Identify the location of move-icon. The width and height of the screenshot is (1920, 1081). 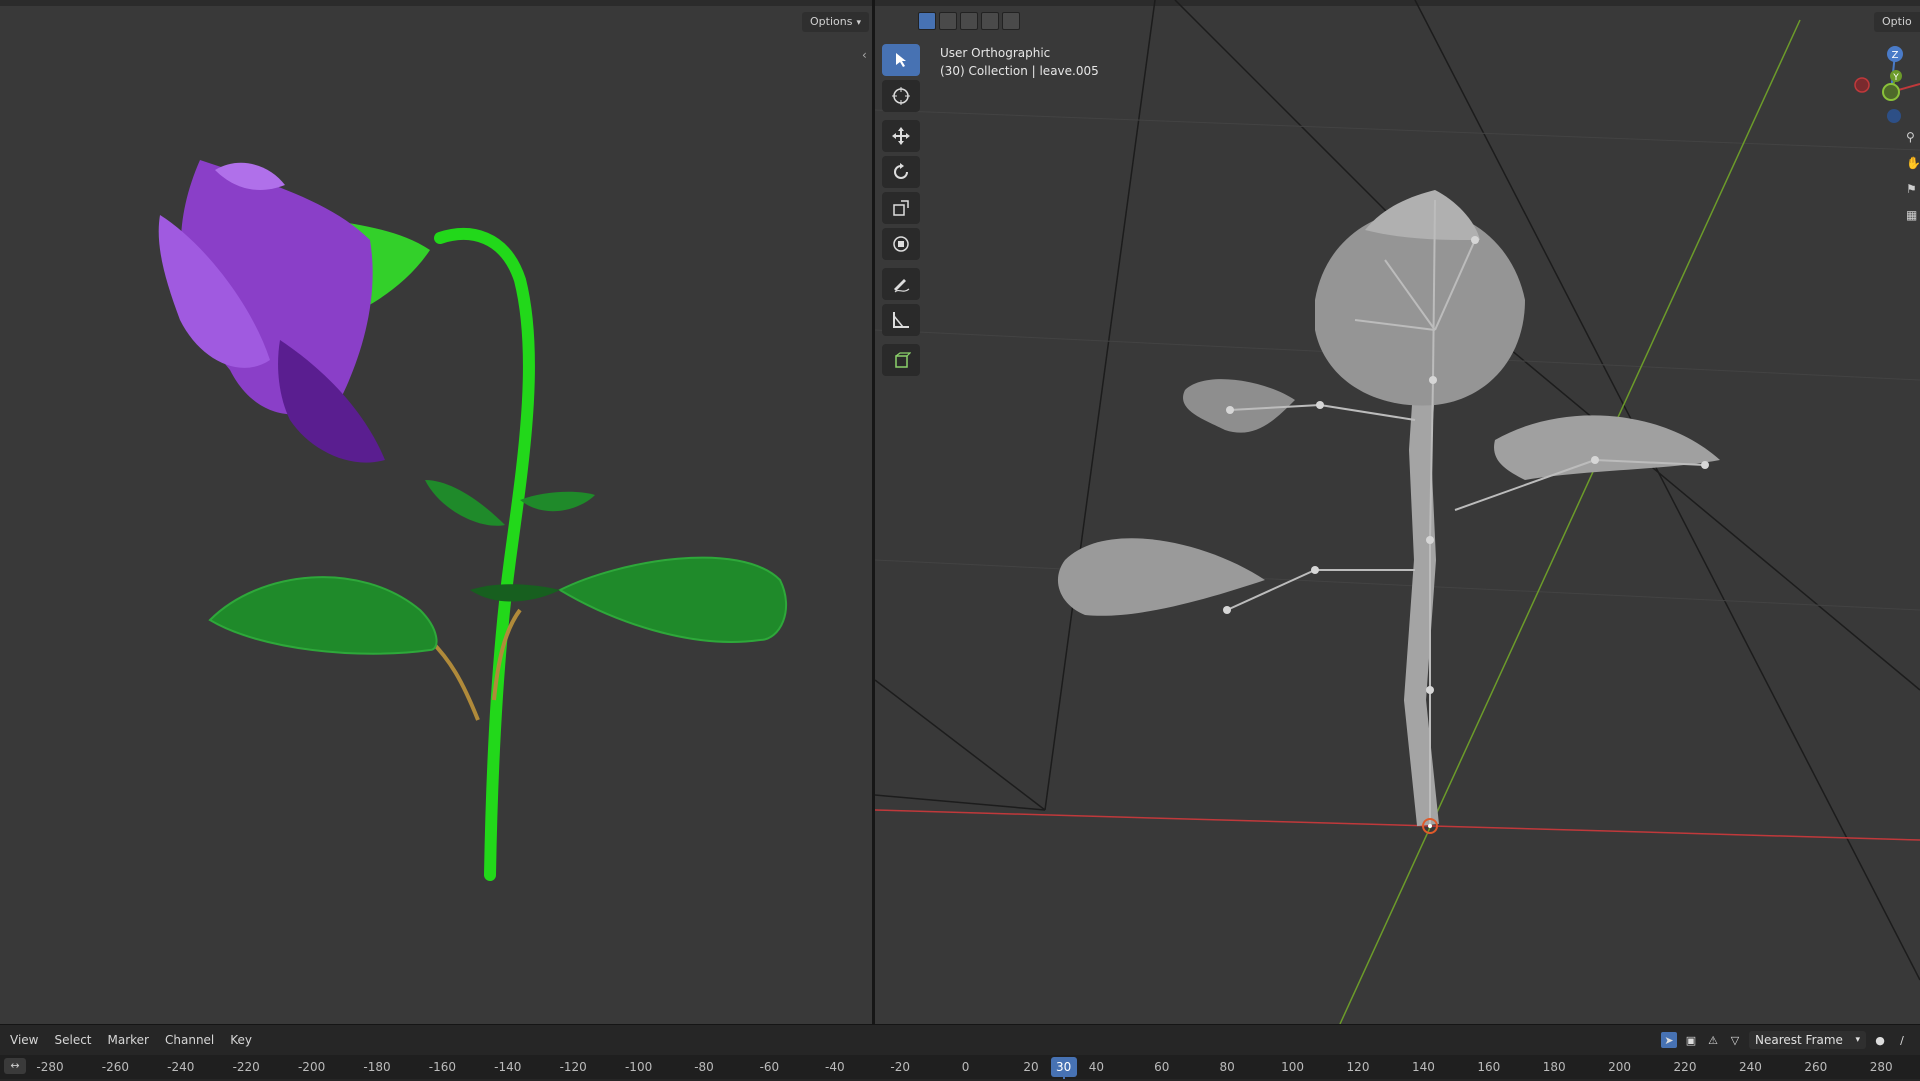
(901, 136).